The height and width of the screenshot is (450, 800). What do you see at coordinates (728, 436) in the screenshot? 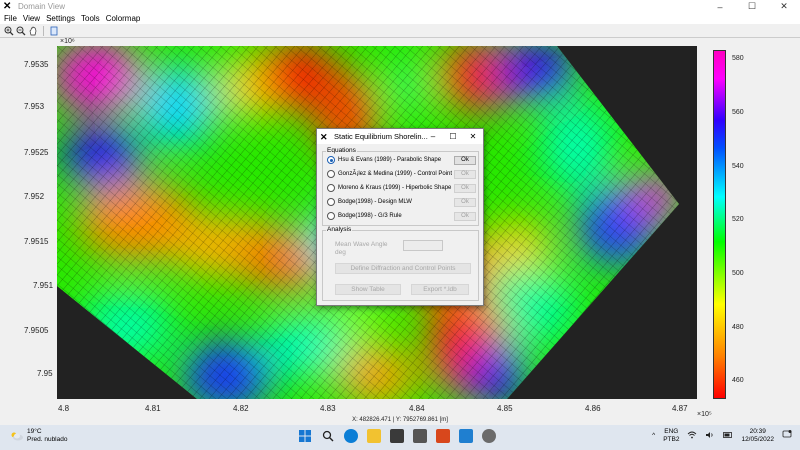
I see `battery-icon` at bounding box center [728, 436].